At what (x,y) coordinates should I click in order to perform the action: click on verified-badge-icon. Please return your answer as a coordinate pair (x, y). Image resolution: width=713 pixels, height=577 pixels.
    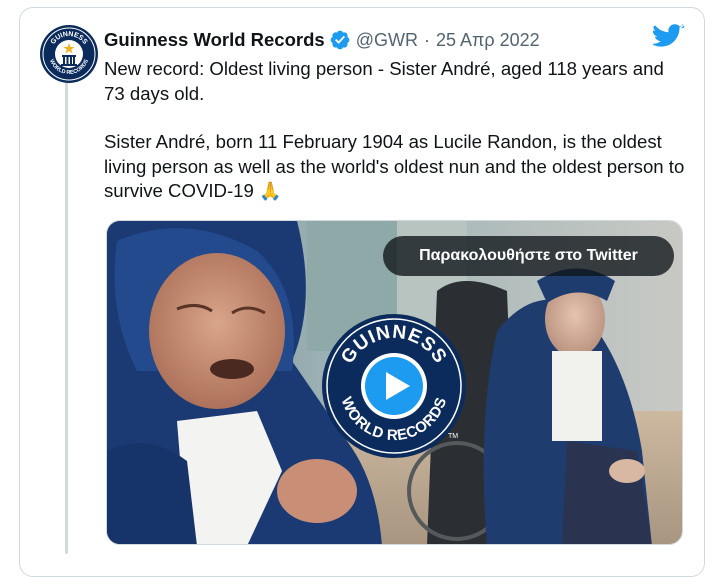
    Looking at the image, I should click on (340, 40).